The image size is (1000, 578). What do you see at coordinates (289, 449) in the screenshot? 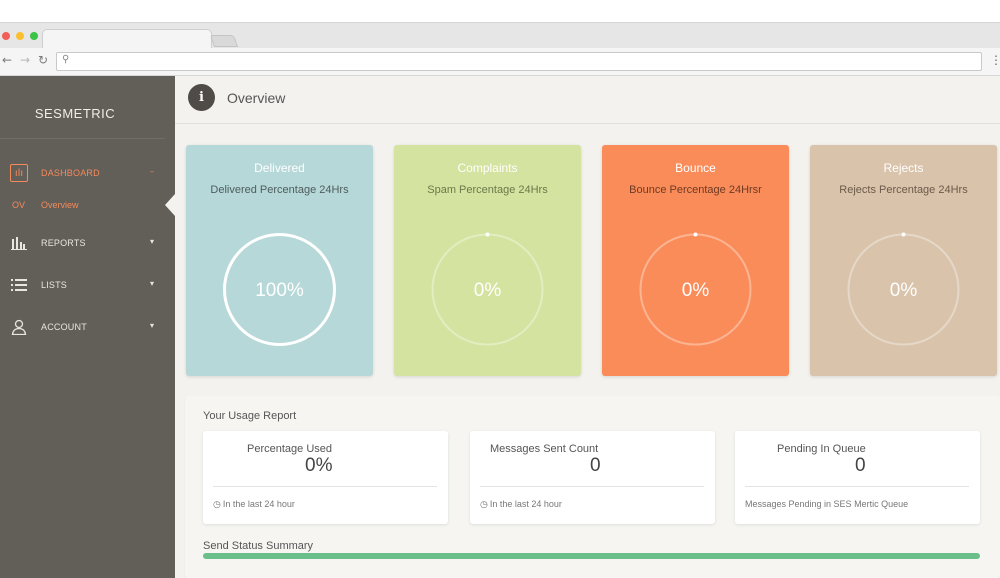
I see `stat-label: Percentage Used` at bounding box center [289, 449].